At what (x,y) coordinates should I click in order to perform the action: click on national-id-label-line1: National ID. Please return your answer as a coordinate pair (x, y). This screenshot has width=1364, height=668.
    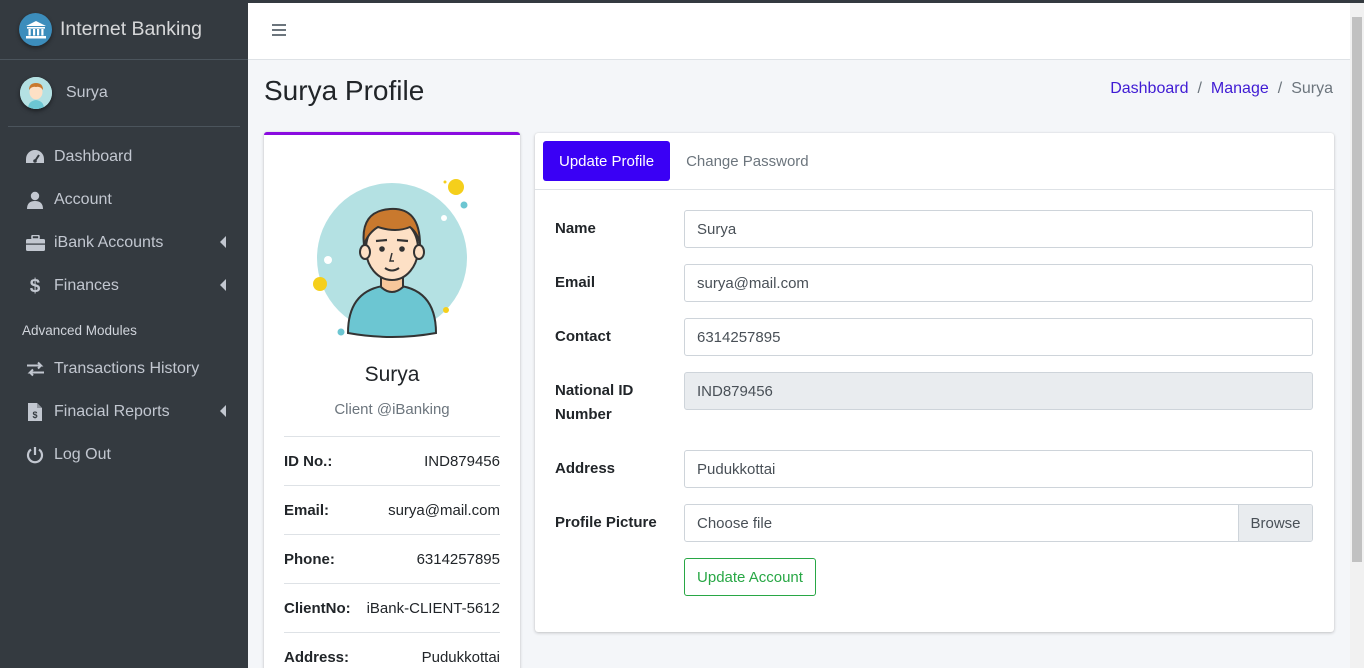
    Looking at the image, I should click on (594, 390).